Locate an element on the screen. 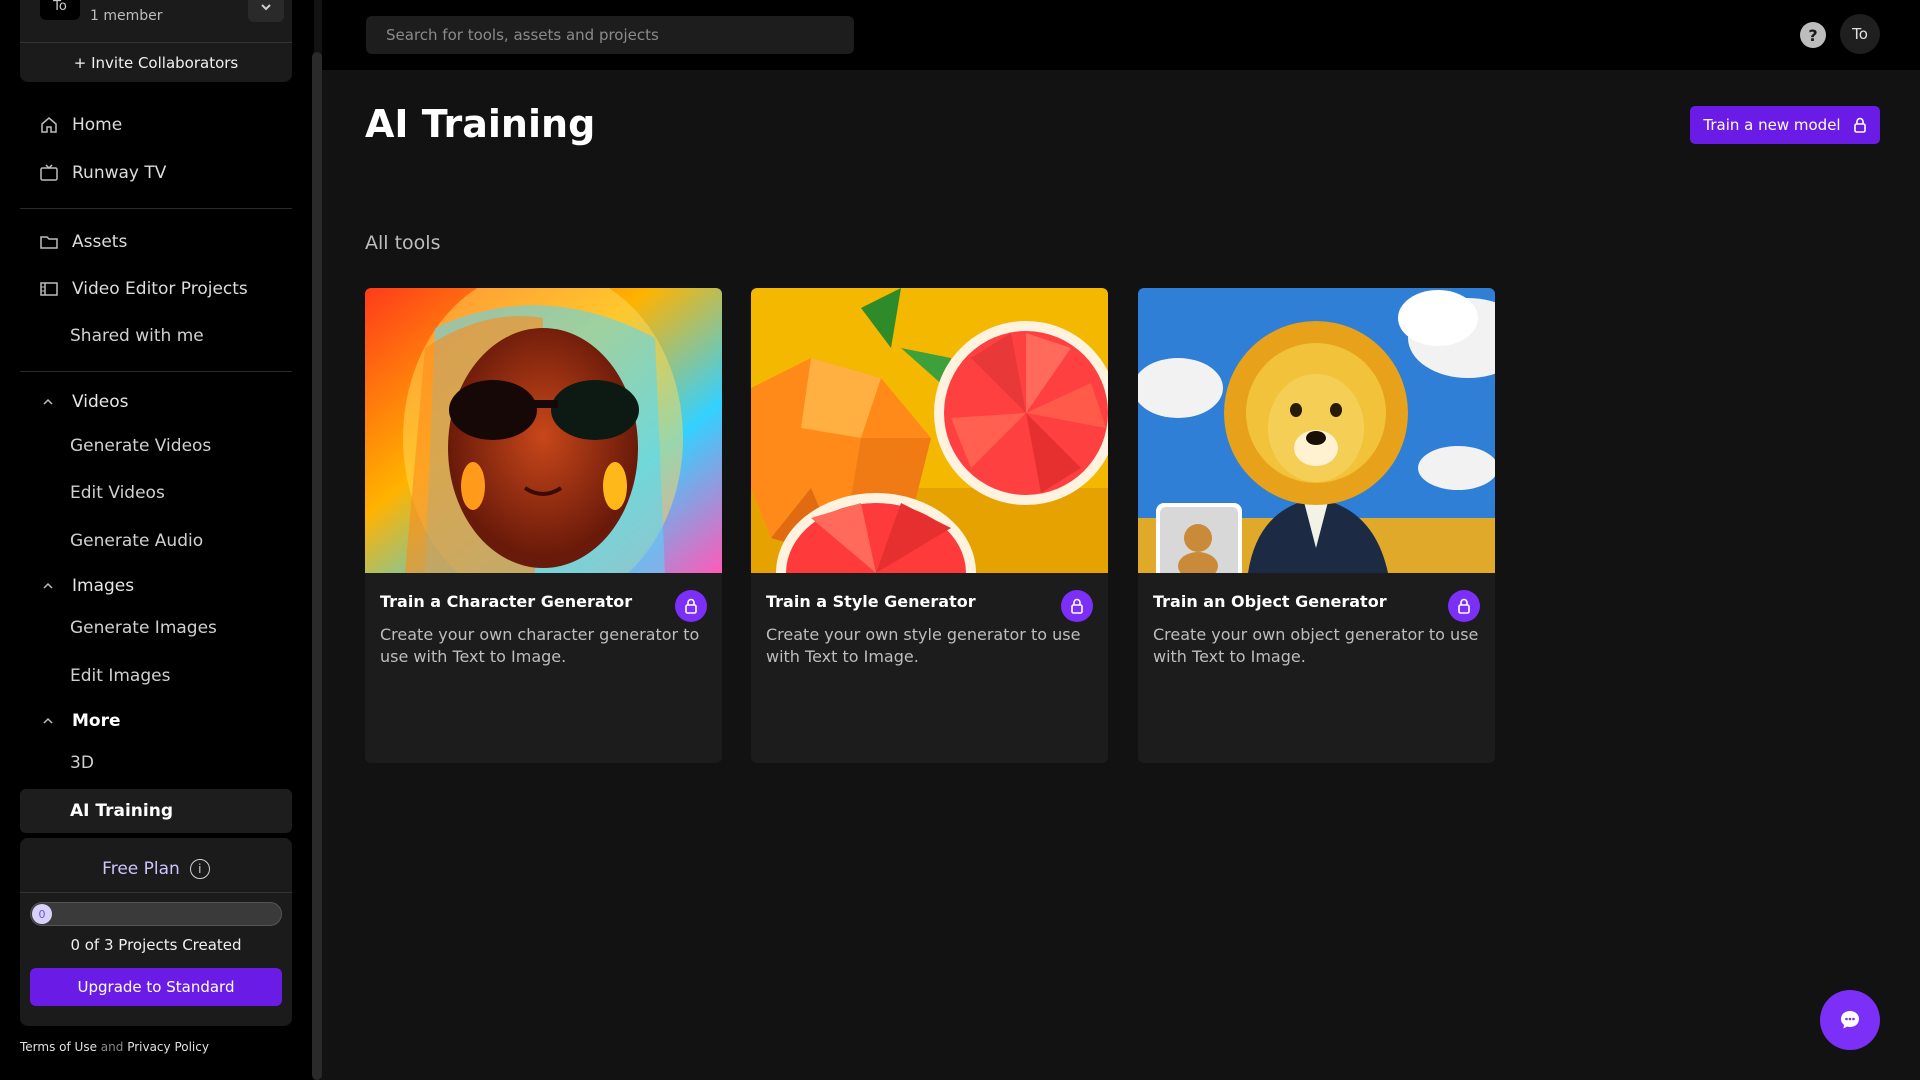 The height and width of the screenshot is (1080, 1920). info-icon: i is located at coordinates (199, 869).